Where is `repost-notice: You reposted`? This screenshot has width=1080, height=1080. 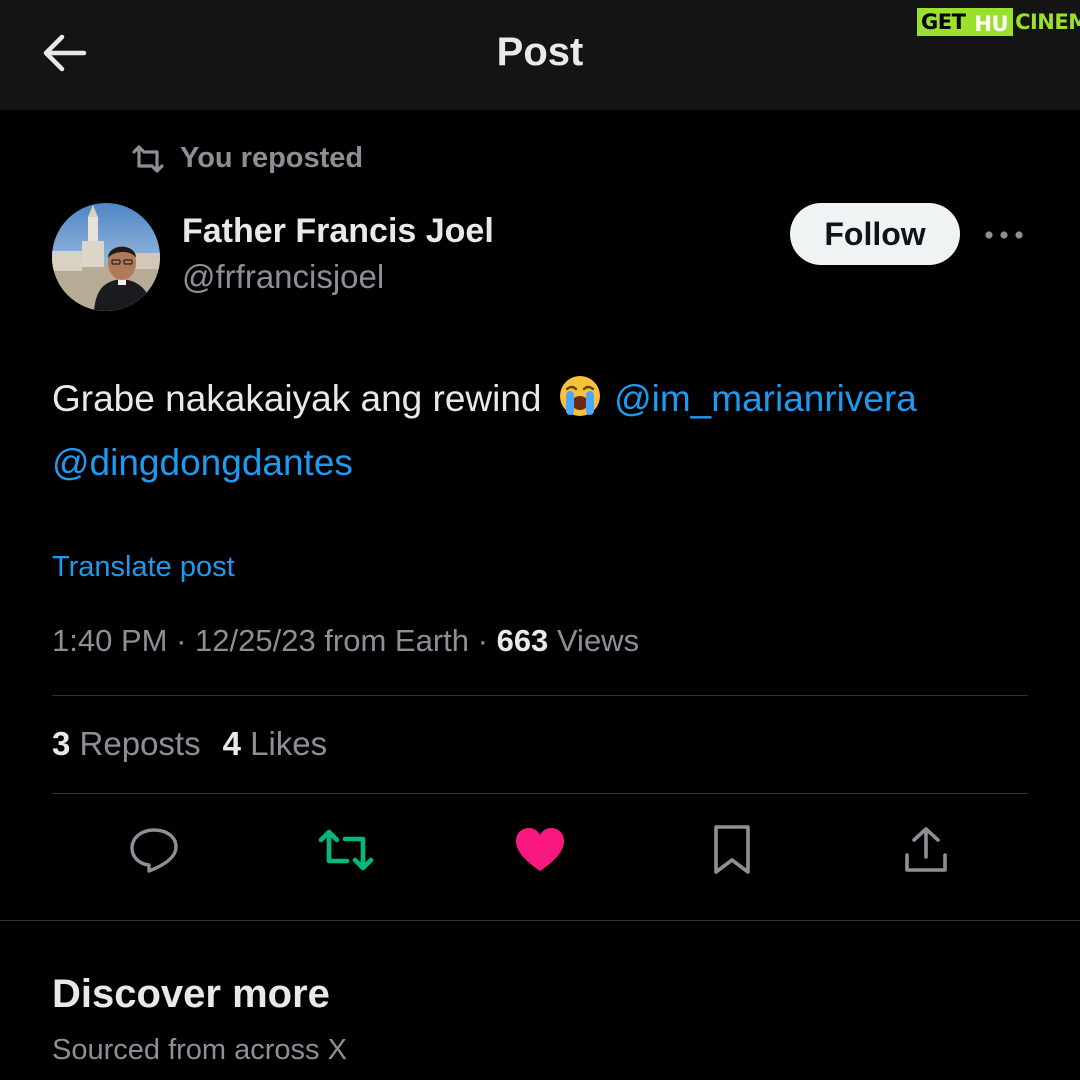
repost-notice: You reposted is located at coordinates (246, 158).